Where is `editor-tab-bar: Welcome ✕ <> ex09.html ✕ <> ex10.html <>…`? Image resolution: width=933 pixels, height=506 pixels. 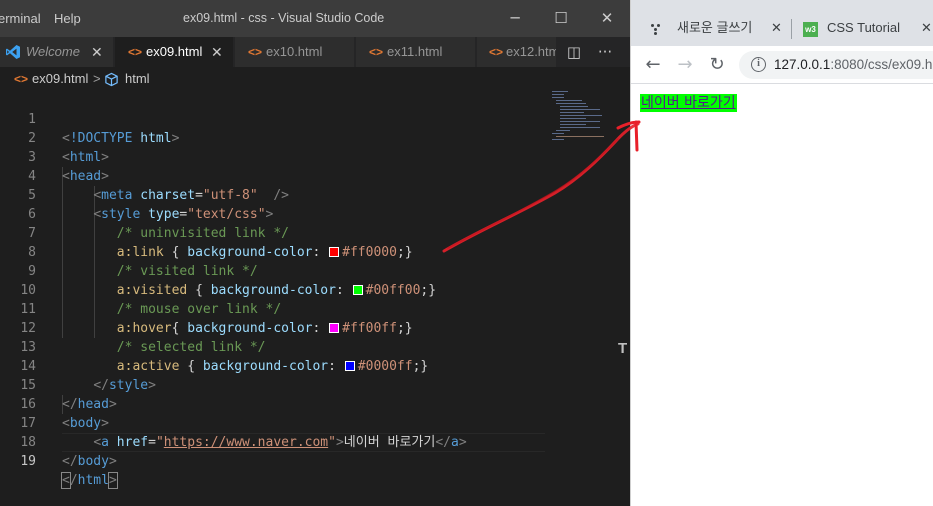 editor-tab-bar: Welcome ✕ <> ex09.html ✕ <> ex10.html <>… is located at coordinates (315, 52).